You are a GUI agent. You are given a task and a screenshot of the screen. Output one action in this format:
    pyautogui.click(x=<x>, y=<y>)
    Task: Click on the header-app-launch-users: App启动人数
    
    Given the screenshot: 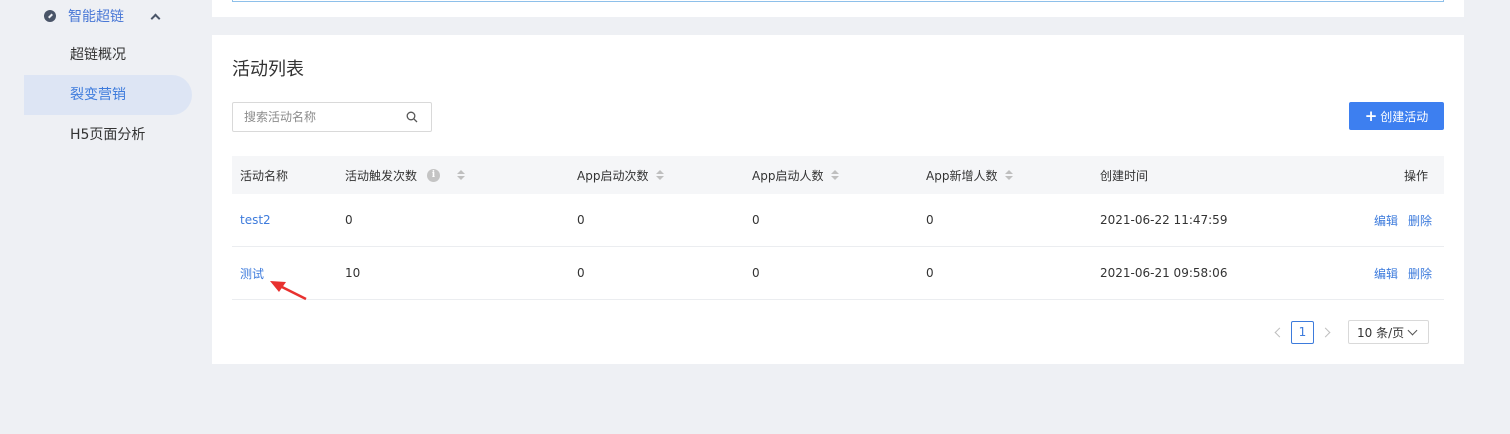 What is the action you would take?
    pyautogui.click(x=796, y=175)
    